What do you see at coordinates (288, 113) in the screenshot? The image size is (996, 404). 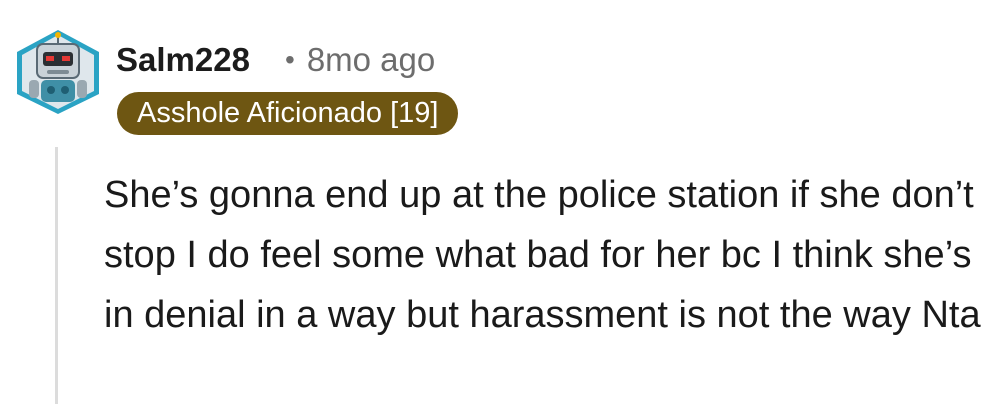 I see `user-flair: Asshole Aficionado [19]` at bounding box center [288, 113].